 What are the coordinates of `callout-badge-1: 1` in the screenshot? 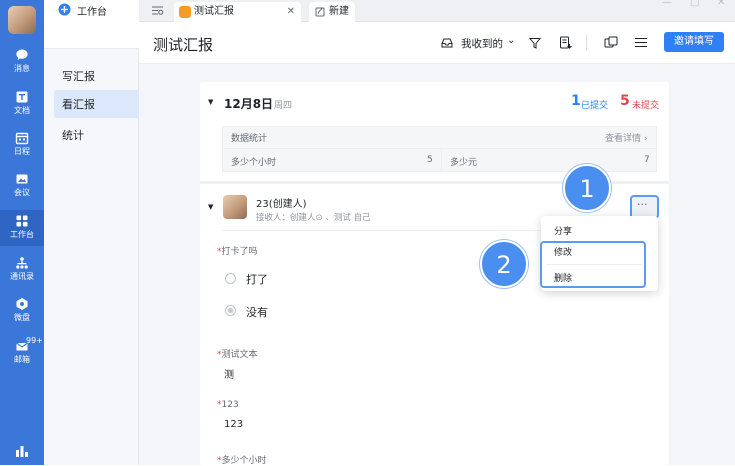 It's located at (587, 188).